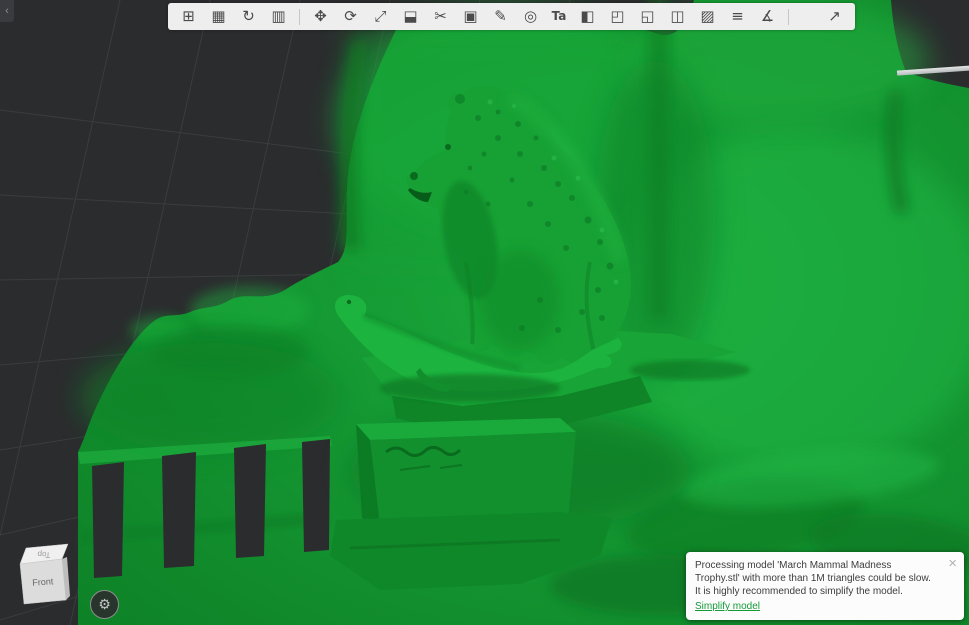  What do you see at coordinates (43, 581) in the screenshot?
I see `cube-front-label: Front` at bounding box center [43, 581].